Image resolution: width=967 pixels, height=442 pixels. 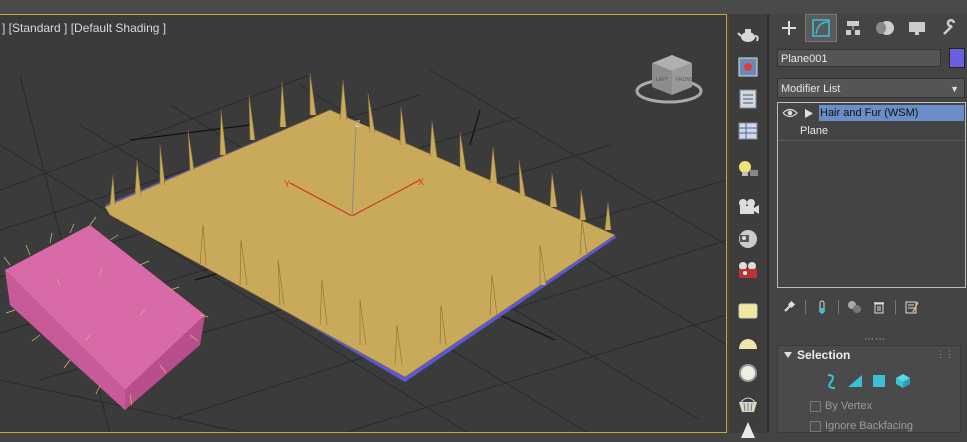 What do you see at coordinates (957, 58) in the screenshot?
I see `object-color-swatch` at bounding box center [957, 58].